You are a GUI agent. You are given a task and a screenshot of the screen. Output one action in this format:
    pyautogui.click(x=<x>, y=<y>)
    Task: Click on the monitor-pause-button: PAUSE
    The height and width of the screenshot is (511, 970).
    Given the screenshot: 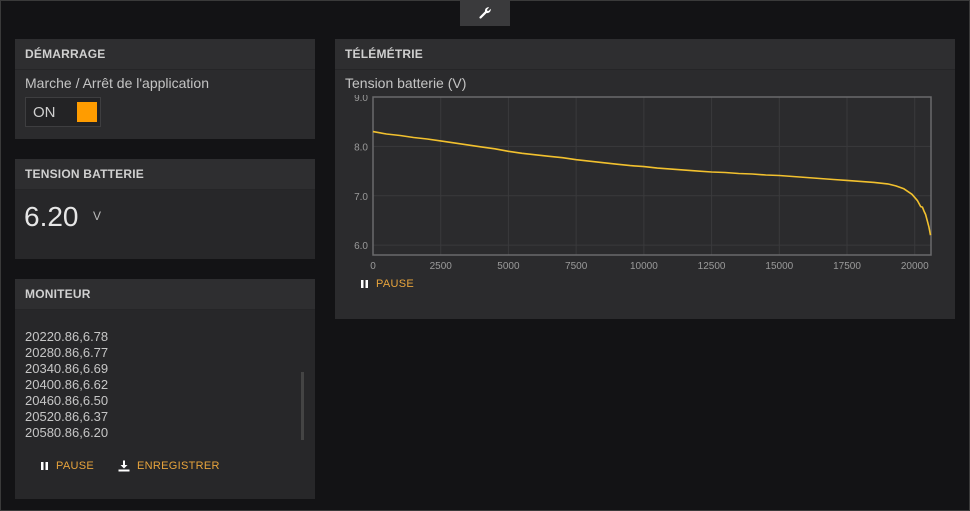 What is the action you would take?
    pyautogui.click(x=67, y=466)
    